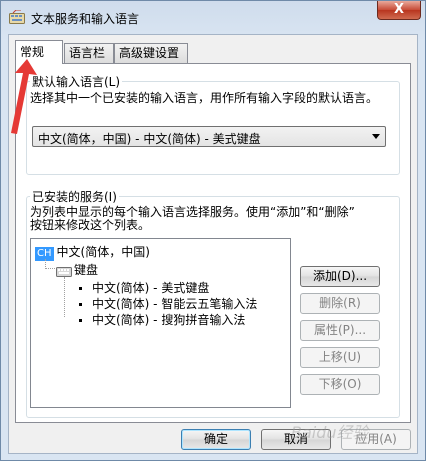 This screenshot has width=426, height=461. I want to click on tab-advanced-key-settings: 高级键设置, so click(151, 53).